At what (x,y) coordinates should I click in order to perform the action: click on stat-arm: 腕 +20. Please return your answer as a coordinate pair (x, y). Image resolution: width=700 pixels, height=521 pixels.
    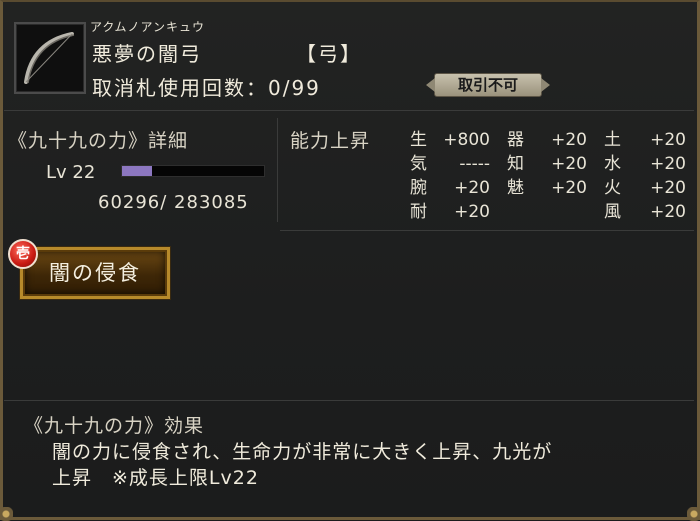
    Looking at the image, I should click on (450, 188).